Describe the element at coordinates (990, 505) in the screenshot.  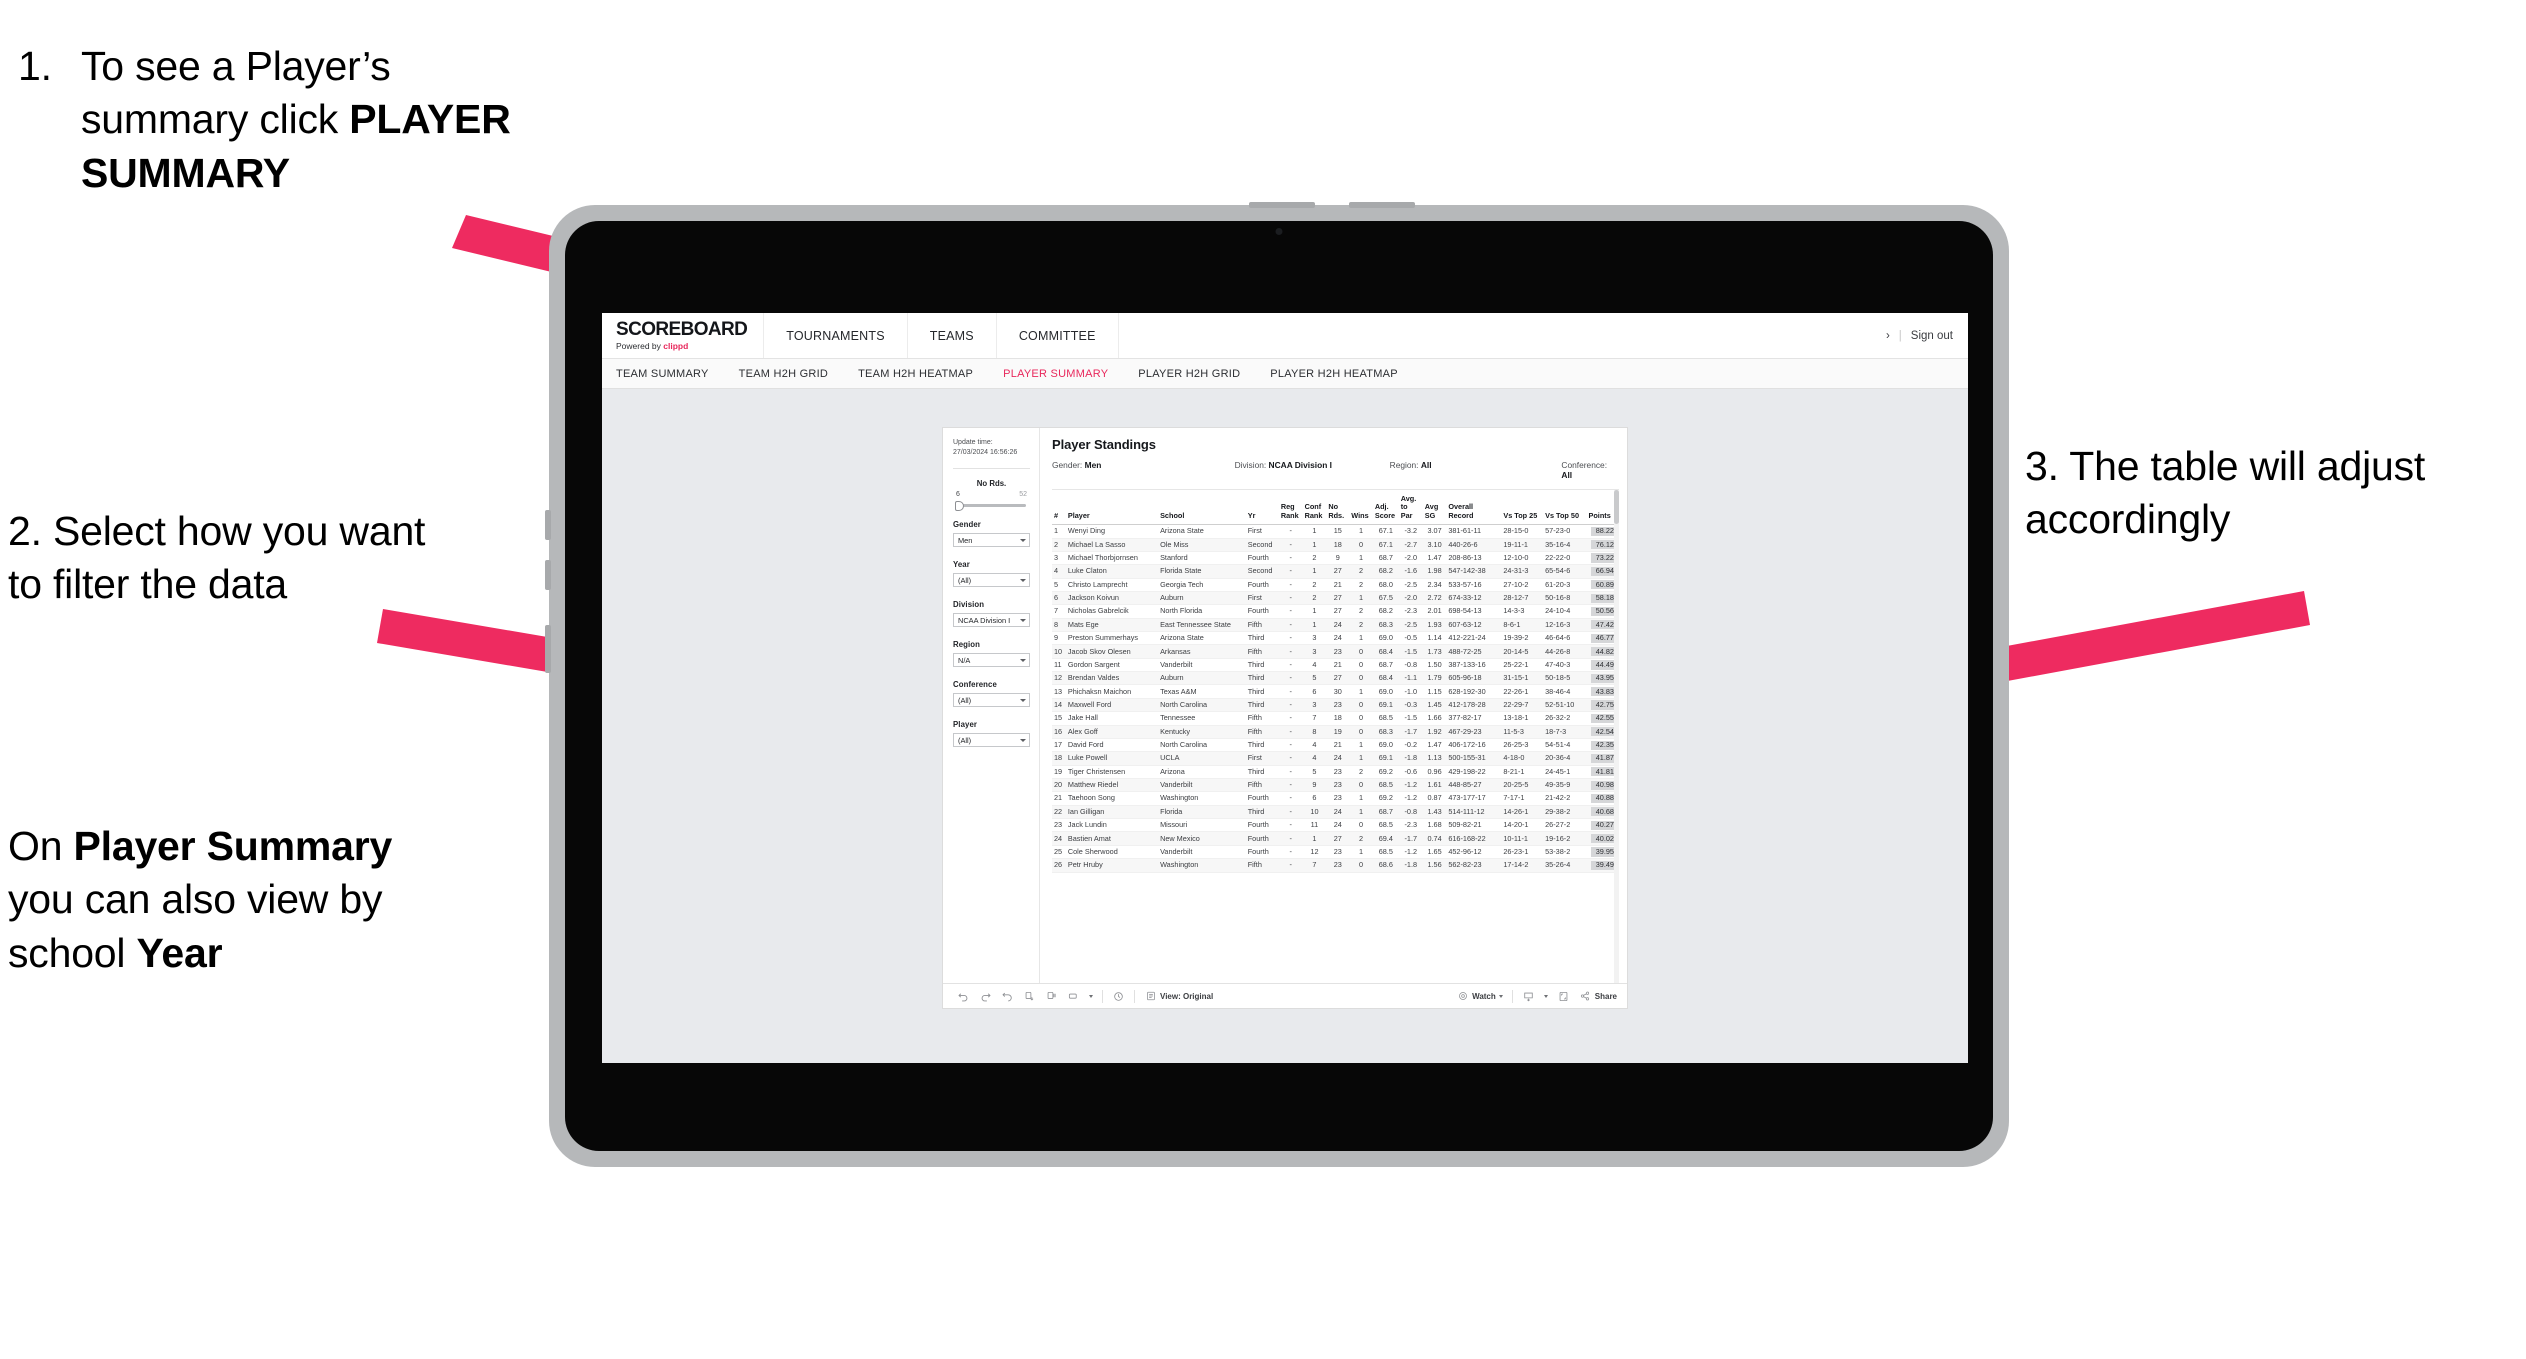
I see `no-rounds-slider` at that location.